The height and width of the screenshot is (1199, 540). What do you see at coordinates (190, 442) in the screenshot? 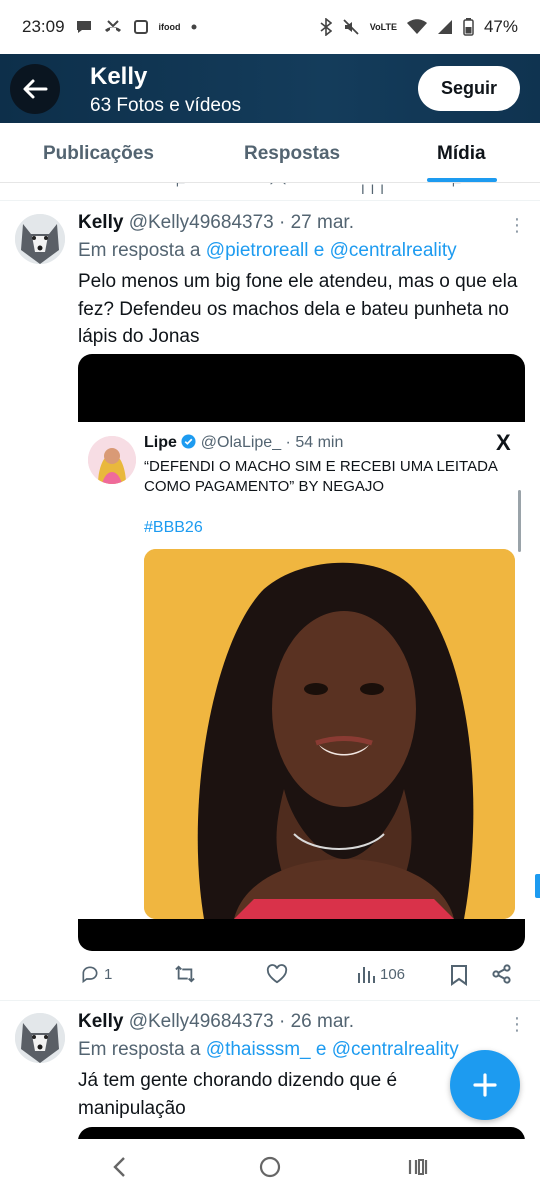
I see `verified-badge-icon` at bounding box center [190, 442].